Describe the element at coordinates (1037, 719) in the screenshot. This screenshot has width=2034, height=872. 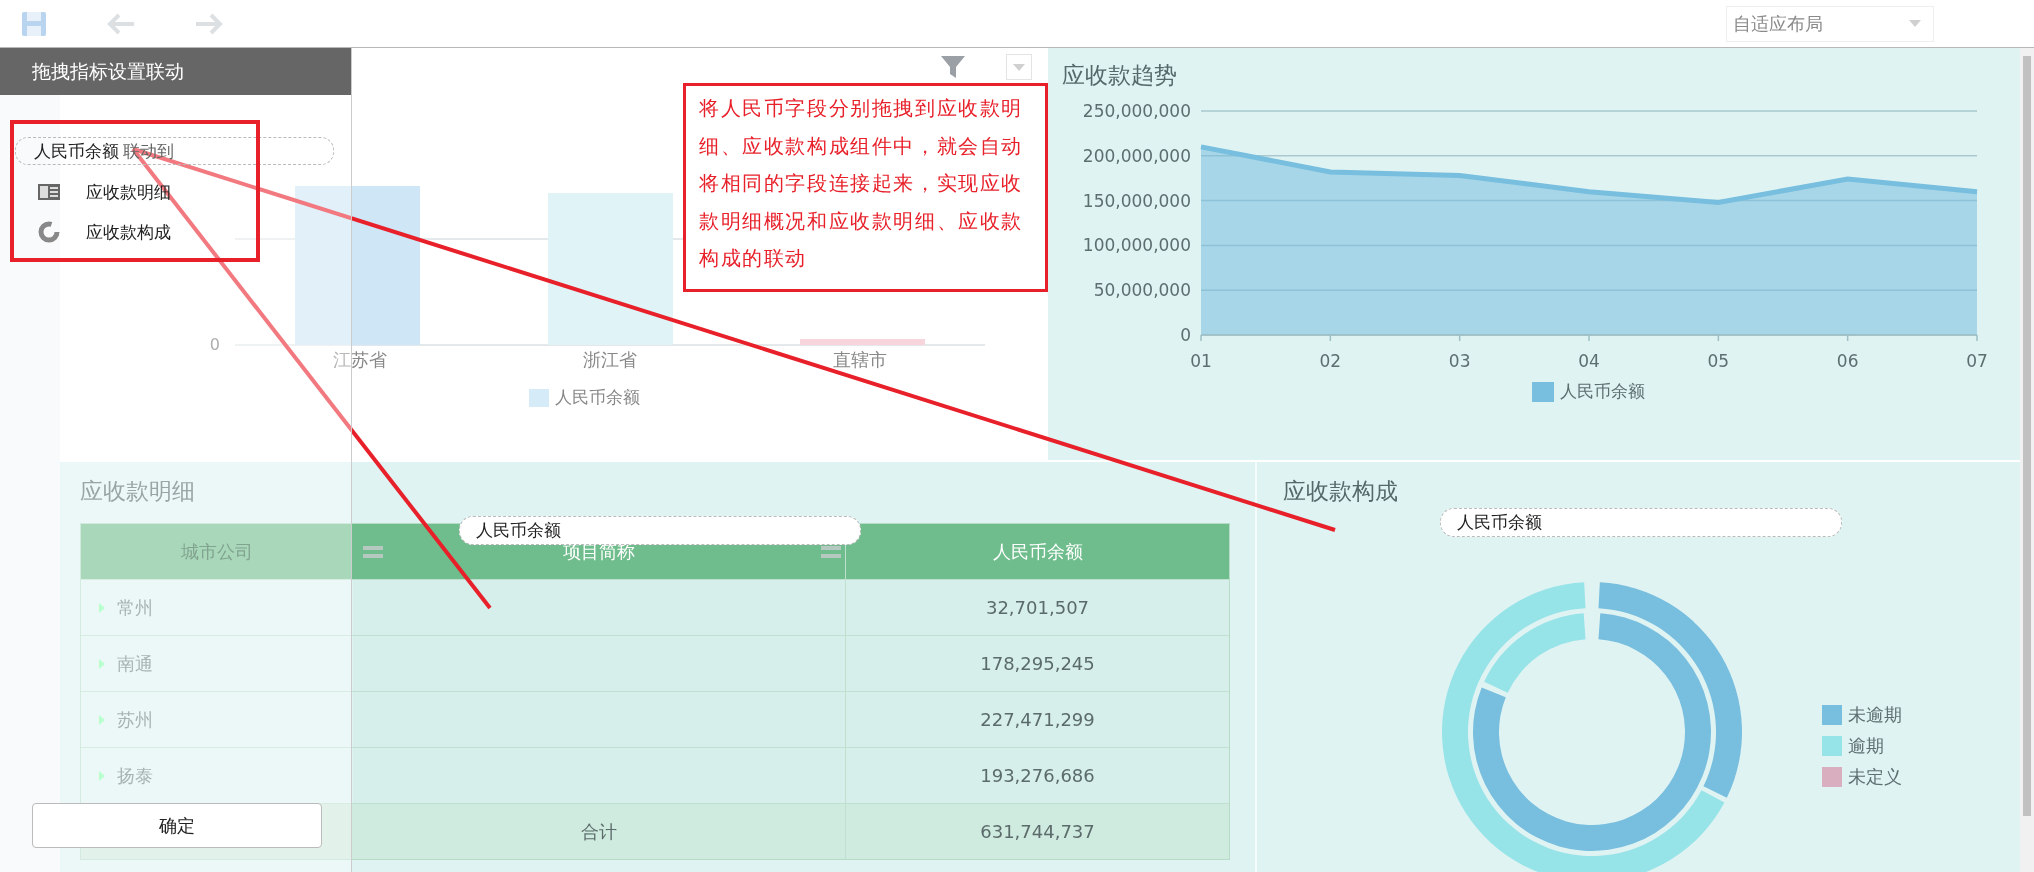
I see `table-cell: 227,471,299` at that location.